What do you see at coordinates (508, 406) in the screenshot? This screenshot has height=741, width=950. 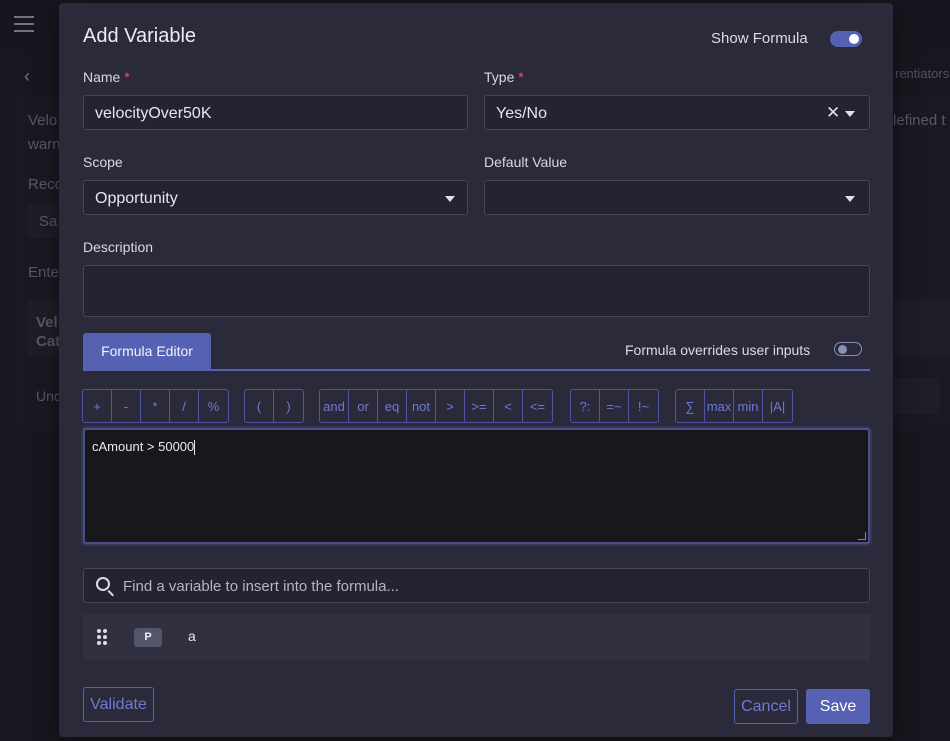 I see `operator-button: <` at bounding box center [508, 406].